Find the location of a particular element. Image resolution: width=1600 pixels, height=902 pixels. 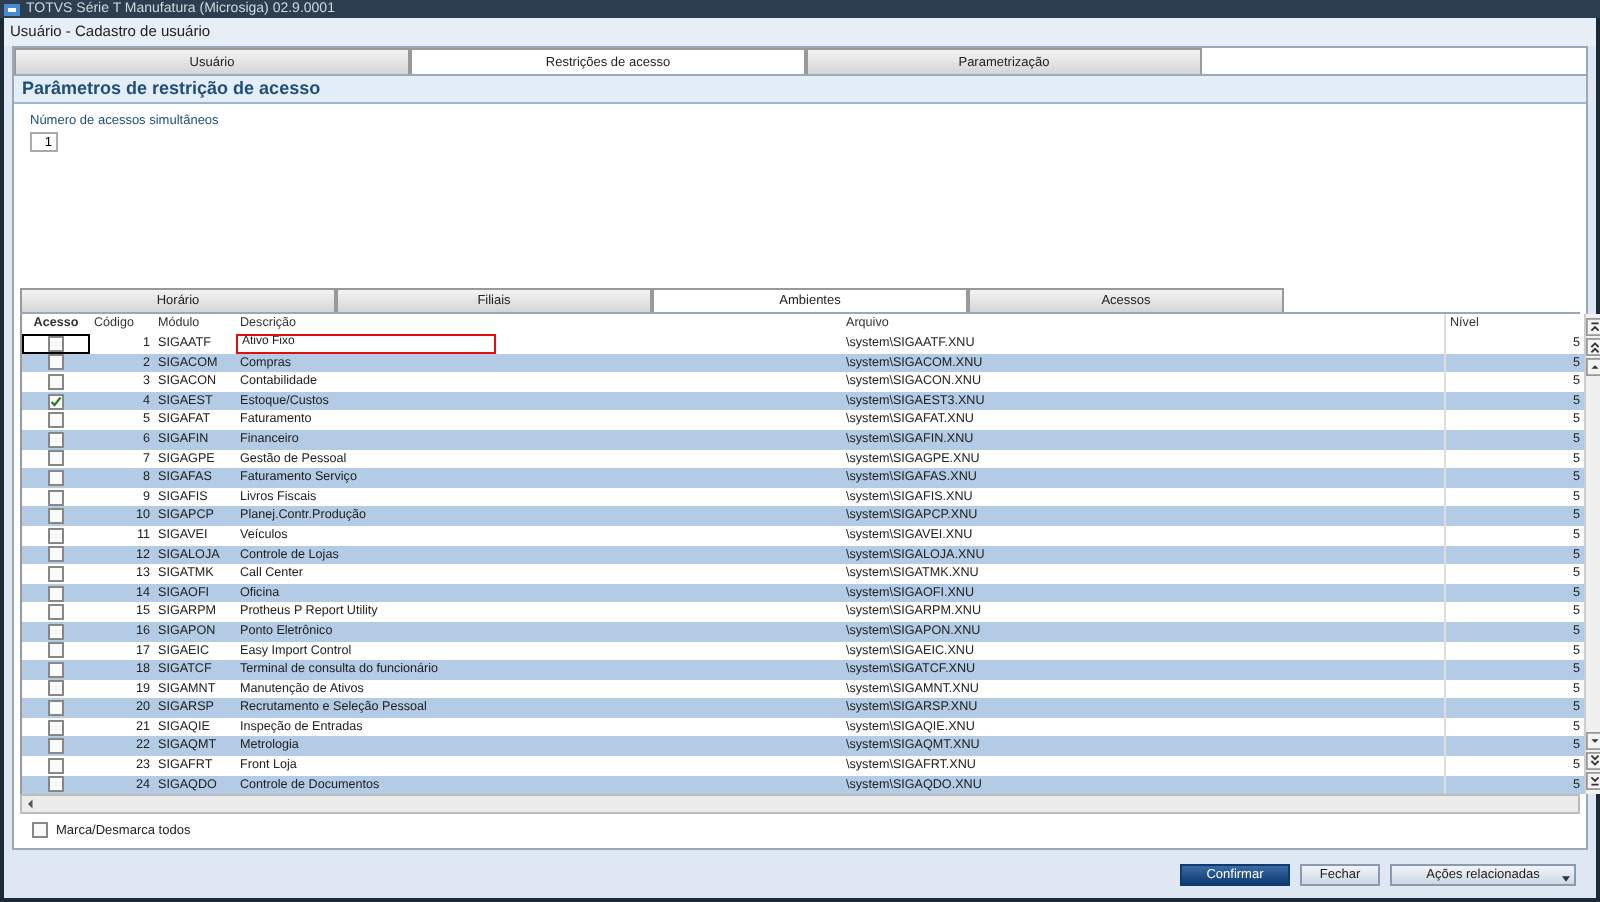

scroll-top-icon is located at coordinates (1593, 327).